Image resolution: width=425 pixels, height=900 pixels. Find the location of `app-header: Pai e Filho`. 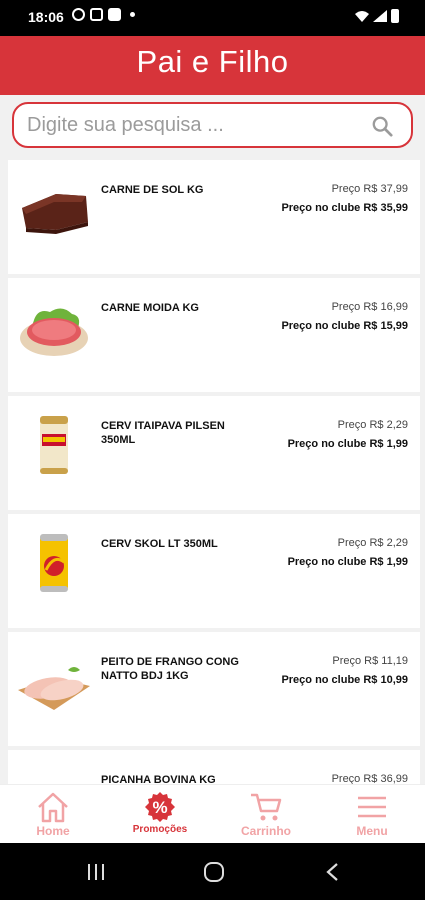

app-header: Pai e Filho is located at coordinates (212, 65).